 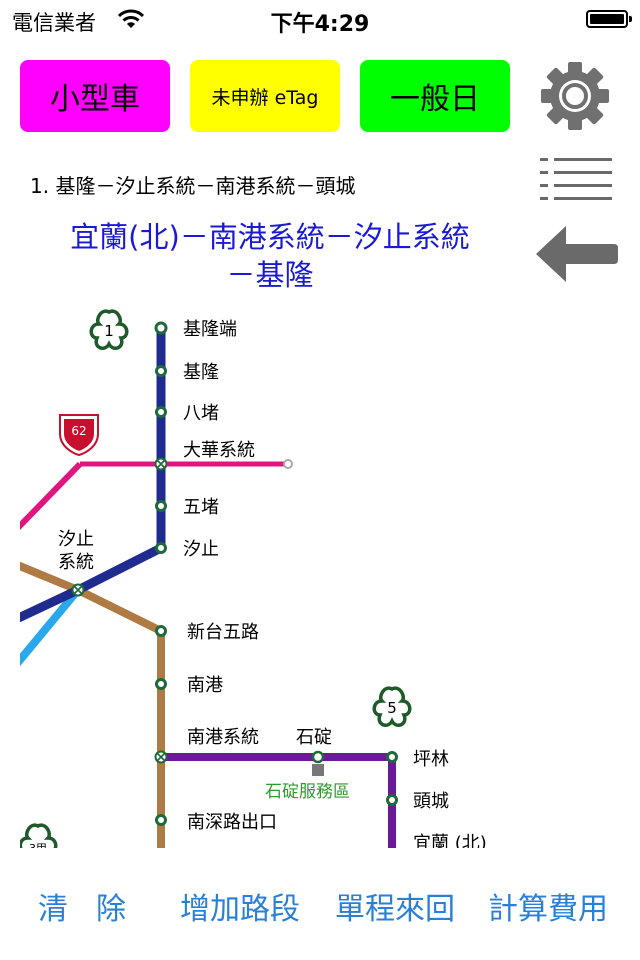 I want to click on vehicle-type-label: 小型車, so click(x=95, y=99).